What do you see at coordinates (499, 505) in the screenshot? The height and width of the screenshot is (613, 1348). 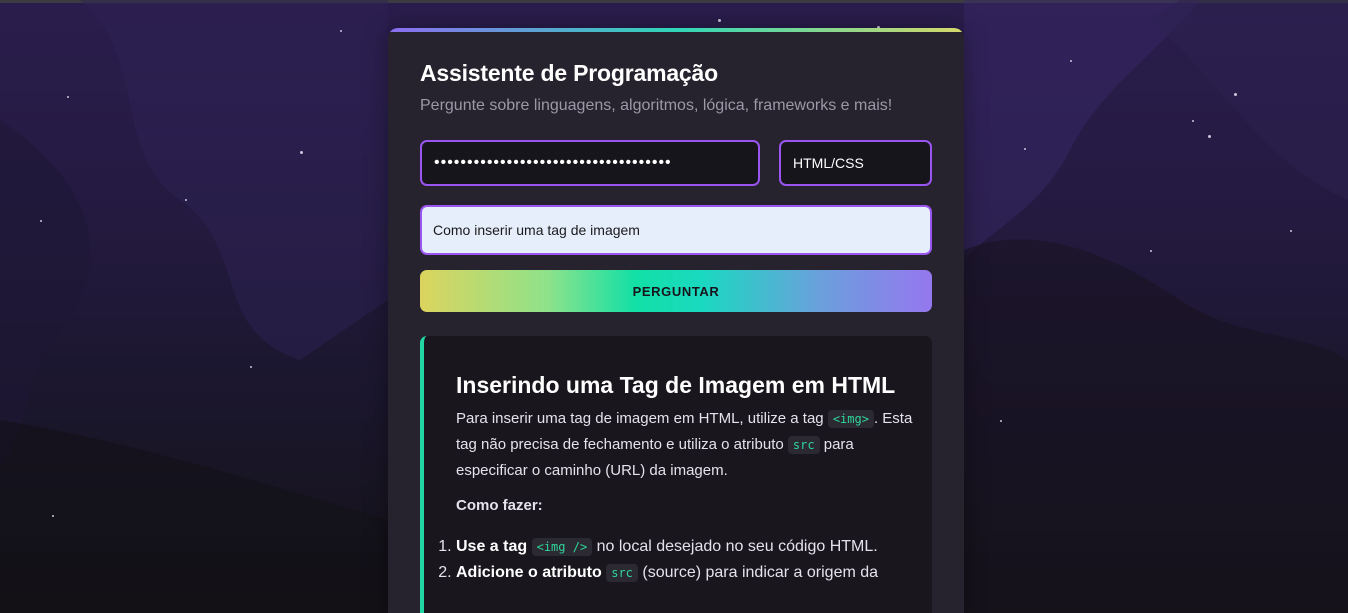 I see `howto-label: Como fazer:` at bounding box center [499, 505].